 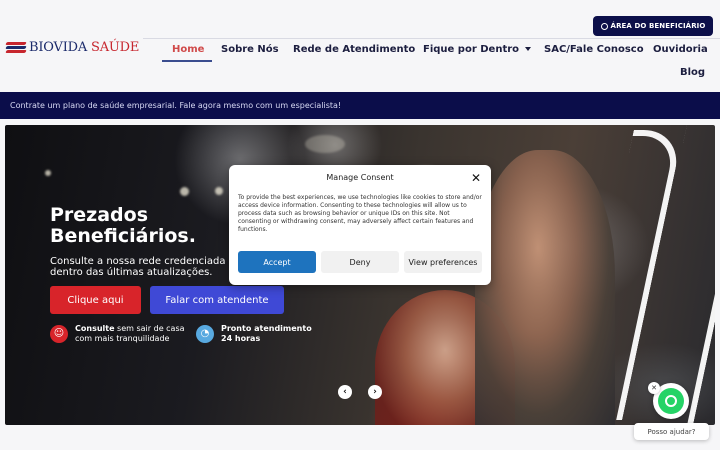 I want to click on slider-prev-arrow-icon: ‹, so click(x=345, y=392).